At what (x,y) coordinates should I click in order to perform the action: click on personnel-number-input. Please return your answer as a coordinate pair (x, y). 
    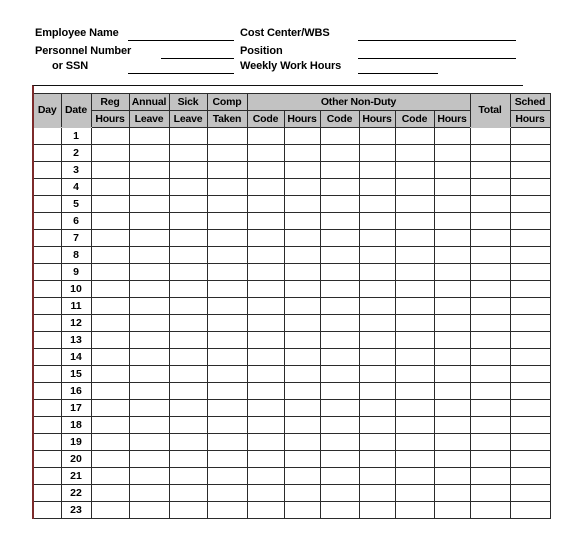
    Looking at the image, I should click on (197, 58).